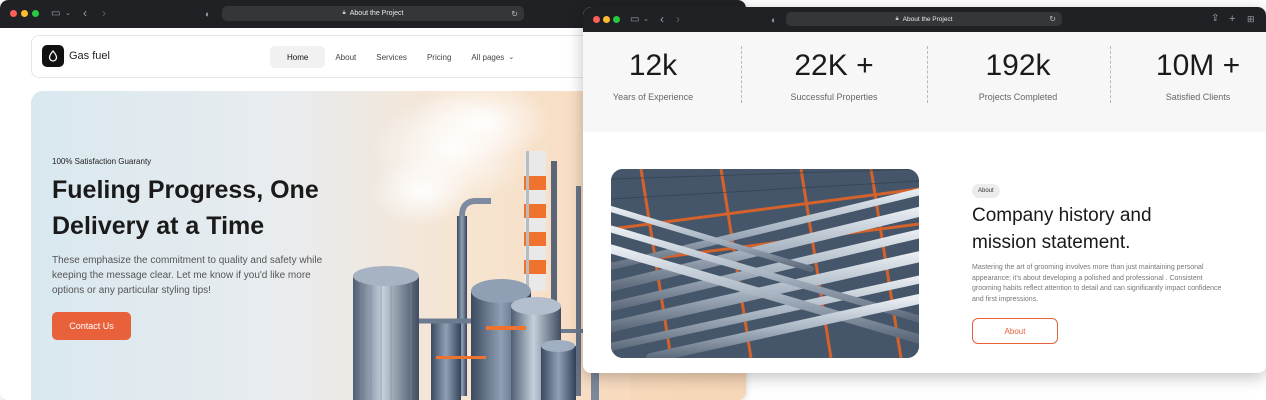 The image size is (1266, 400). Describe the element at coordinates (1018, 65) in the screenshot. I see `stat-value: 192k` at that location.